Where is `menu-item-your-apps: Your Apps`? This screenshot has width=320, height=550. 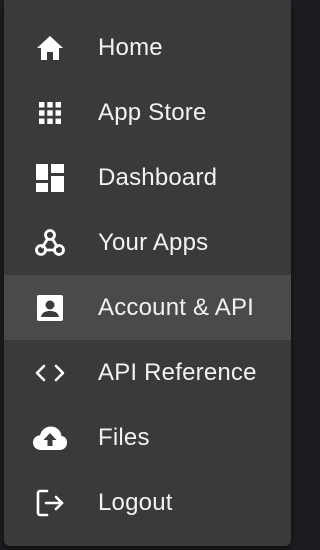
menu-item-your-apps: Your Apps is located at coordinates (147, 242).